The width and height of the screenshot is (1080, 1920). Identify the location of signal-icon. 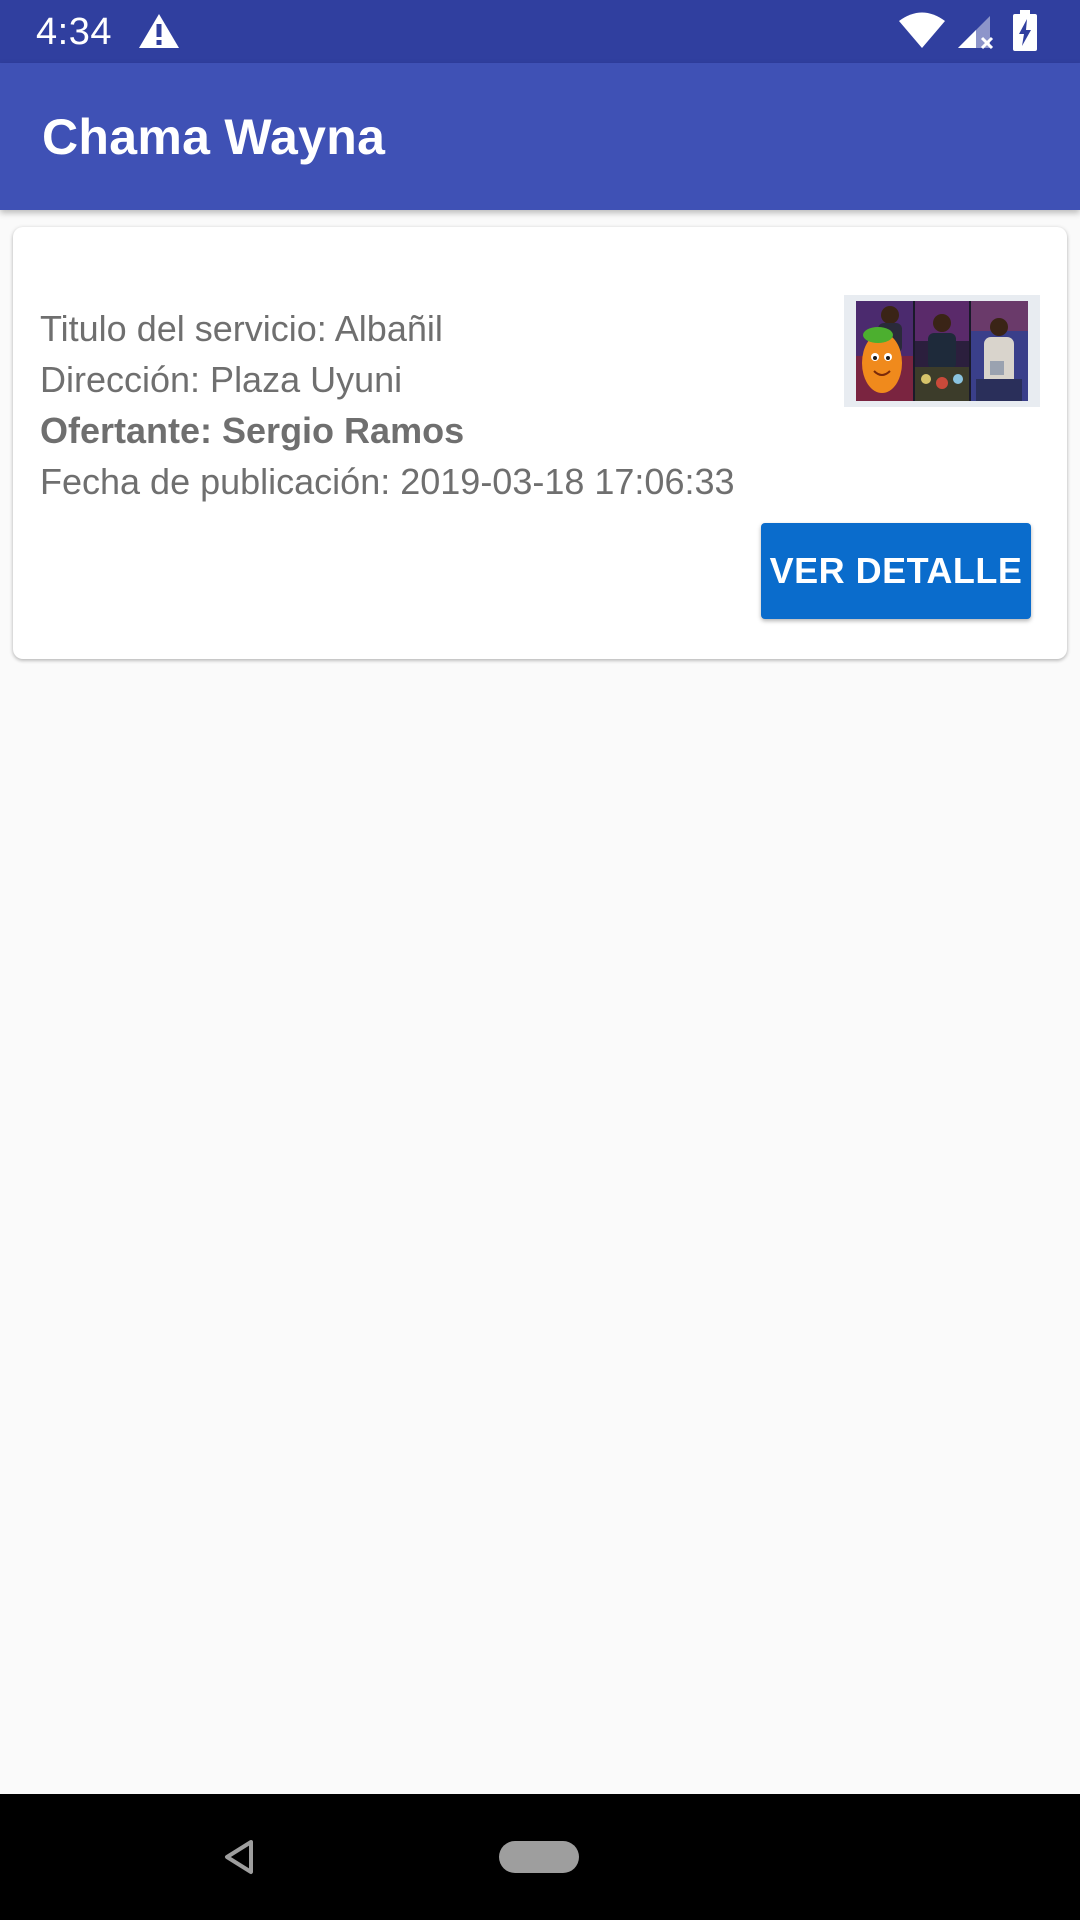
(976, 33).